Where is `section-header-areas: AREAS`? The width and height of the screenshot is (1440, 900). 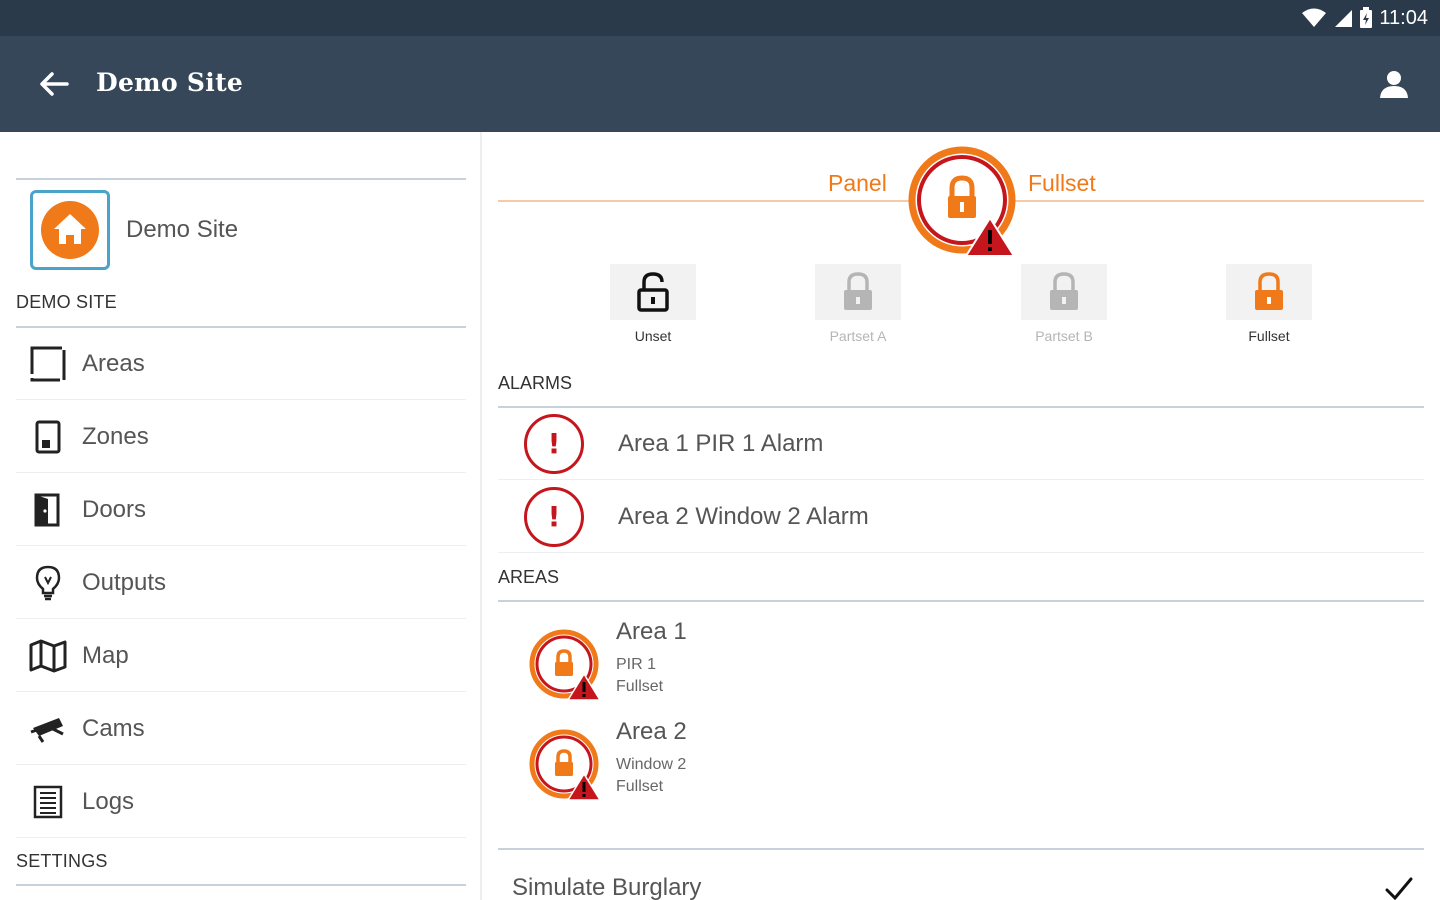 section-header-areas: AREAS is located at coordinates (529, 577).